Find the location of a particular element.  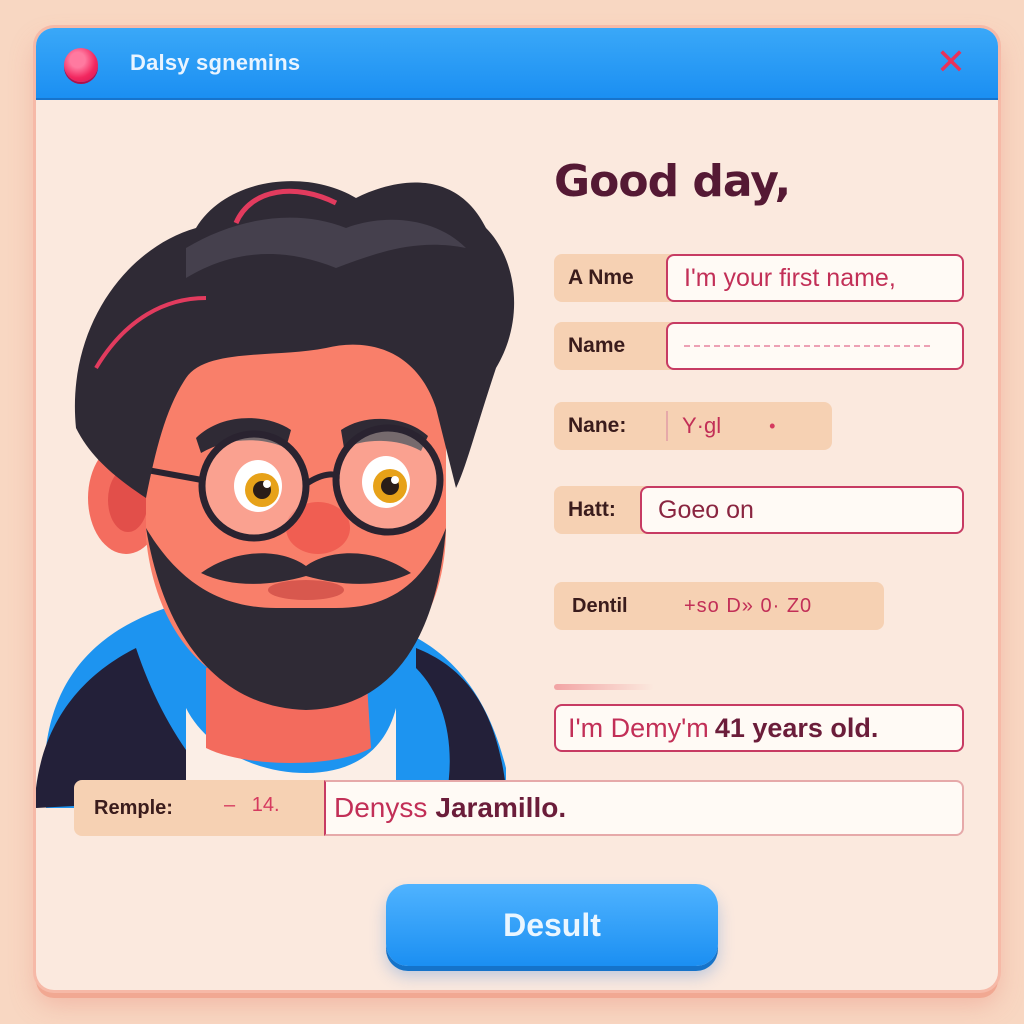

age-statement-prefix: I'm Demy'm is located at coordinates (638, 727).